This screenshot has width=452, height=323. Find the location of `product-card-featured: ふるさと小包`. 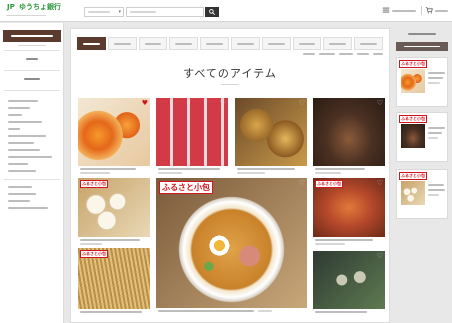

product-card-featured: ふるさと小包 is located at coordinates (231, 247).